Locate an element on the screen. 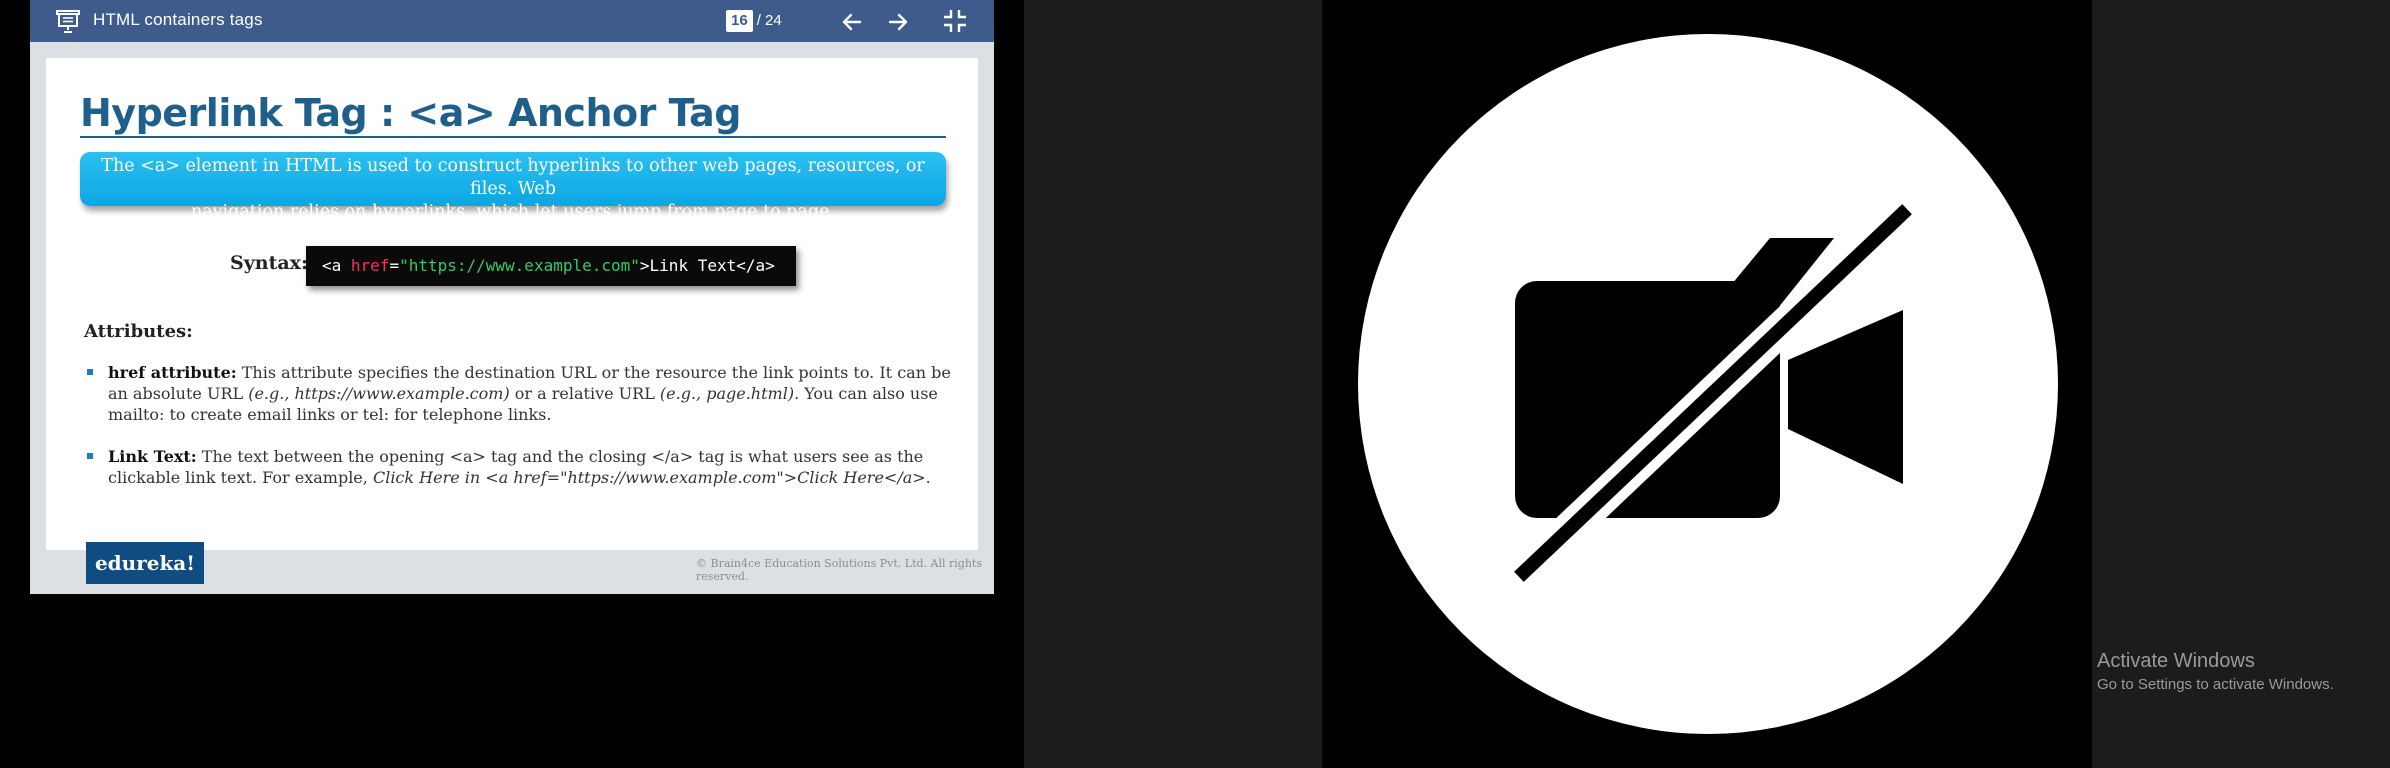 This screenshot has width=2390, height=768. next-slide-button is located at coordinates (898, 22).